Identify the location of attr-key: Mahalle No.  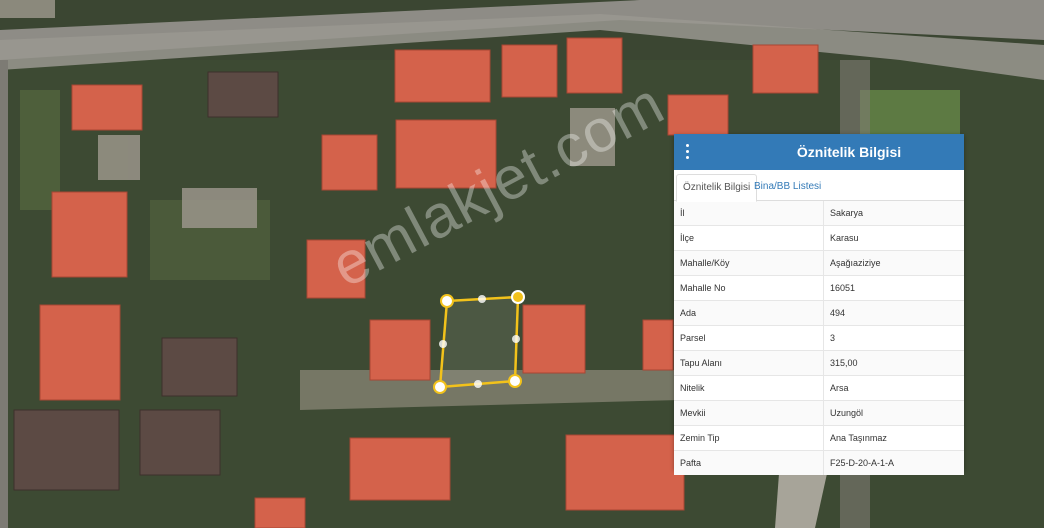
(749, 288).